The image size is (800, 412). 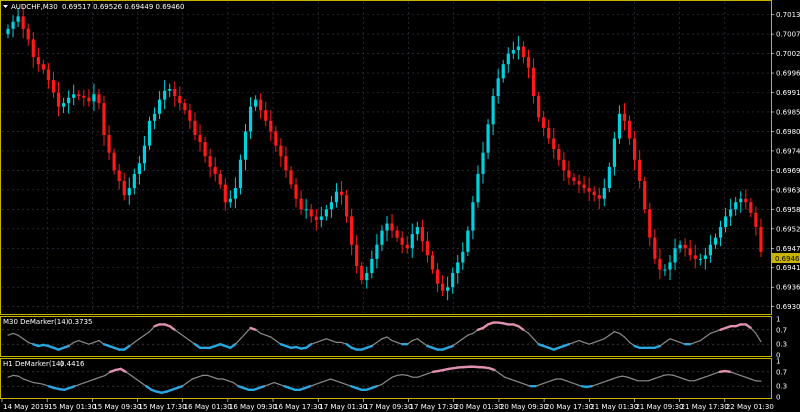 What do you see at coordinates (343, 407) in the screenshot?
I see `time-tick-label: 17 May 01:30` at bounding box center [343, 407].